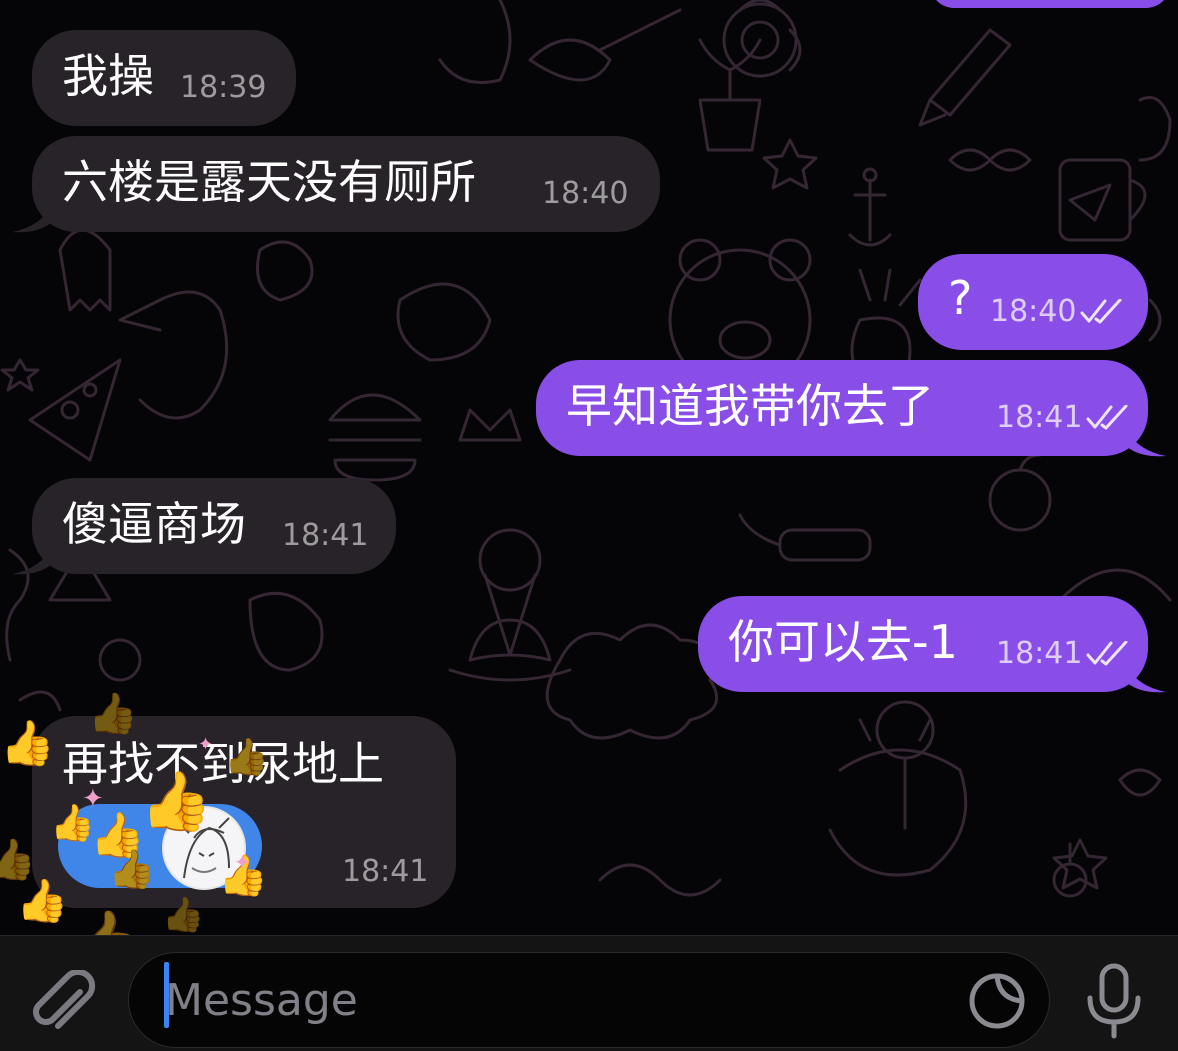  I want to click on message-bubble-outgoing: 早知道我带你去了 18:41, so click(842, 408).